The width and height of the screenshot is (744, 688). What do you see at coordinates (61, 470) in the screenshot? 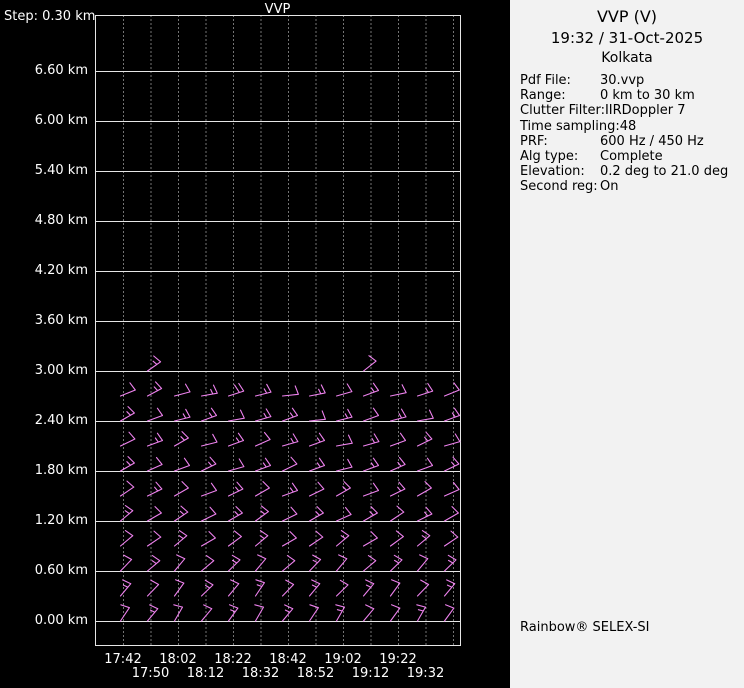
I see `y-axis-label: 1.80 km` at bounding box center [61, 470].